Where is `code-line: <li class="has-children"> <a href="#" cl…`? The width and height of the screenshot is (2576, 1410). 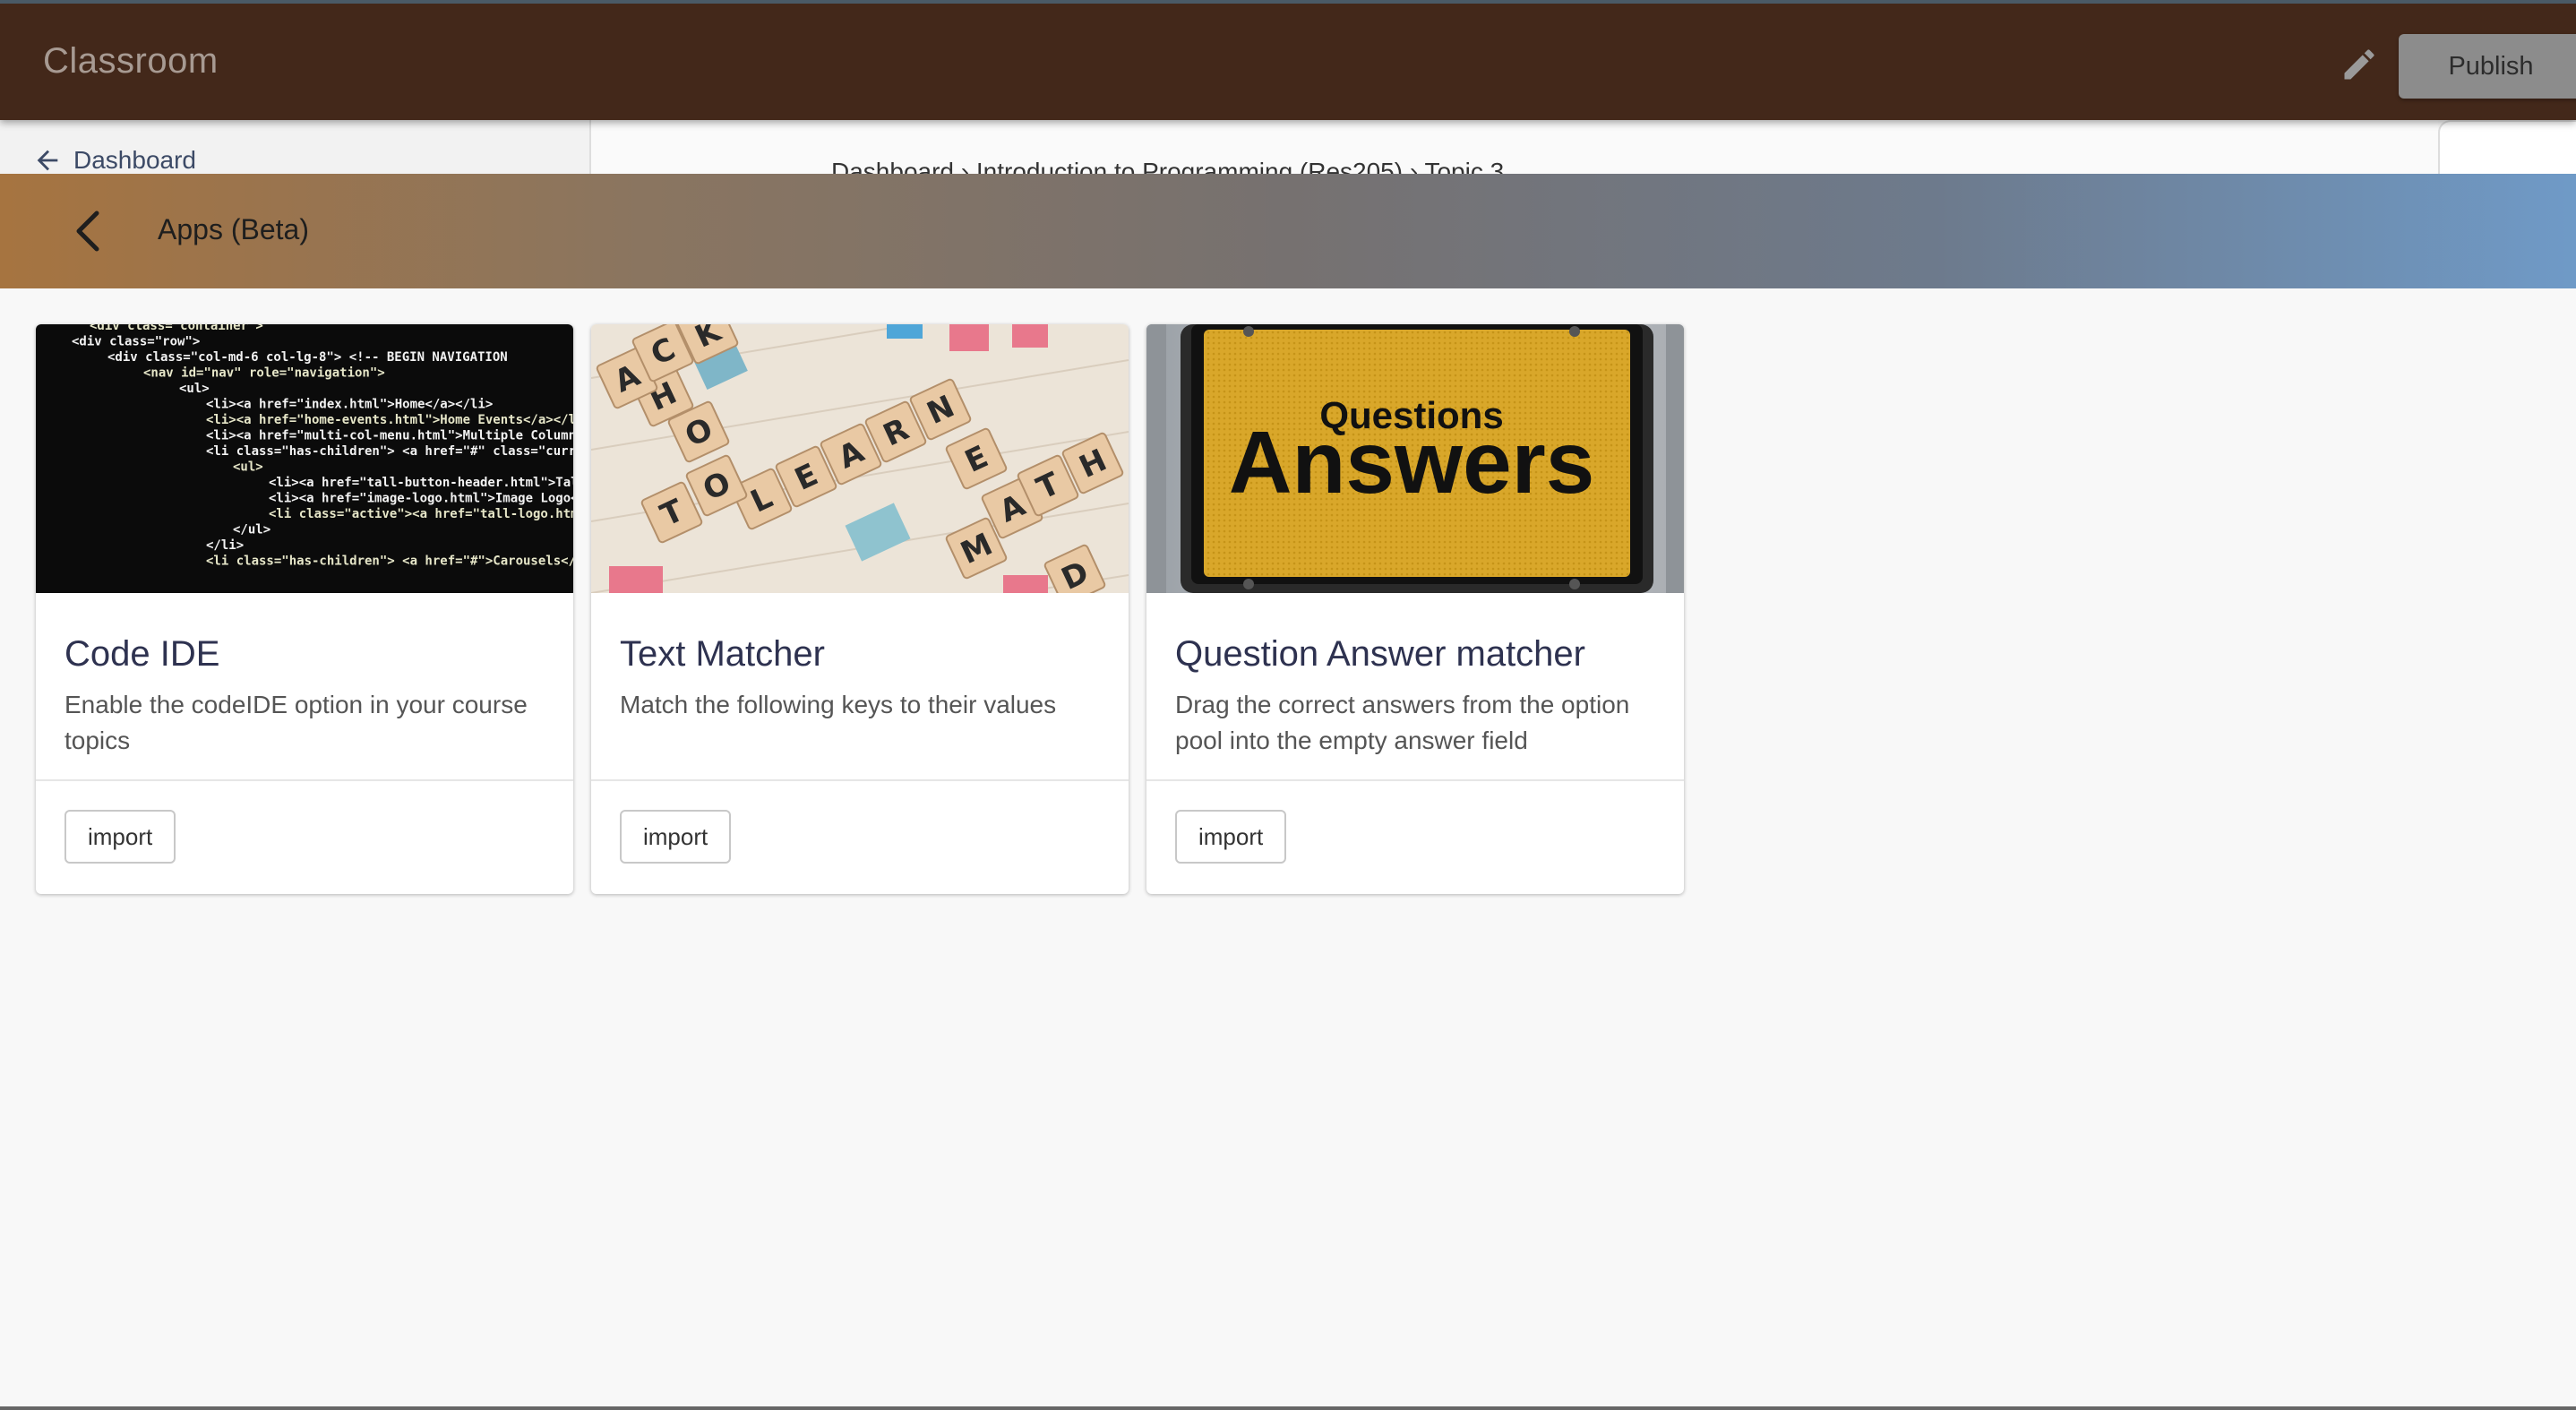 code-line: <li class="has-children"> <a href="#" cl… is located at coordinates (389, 451).